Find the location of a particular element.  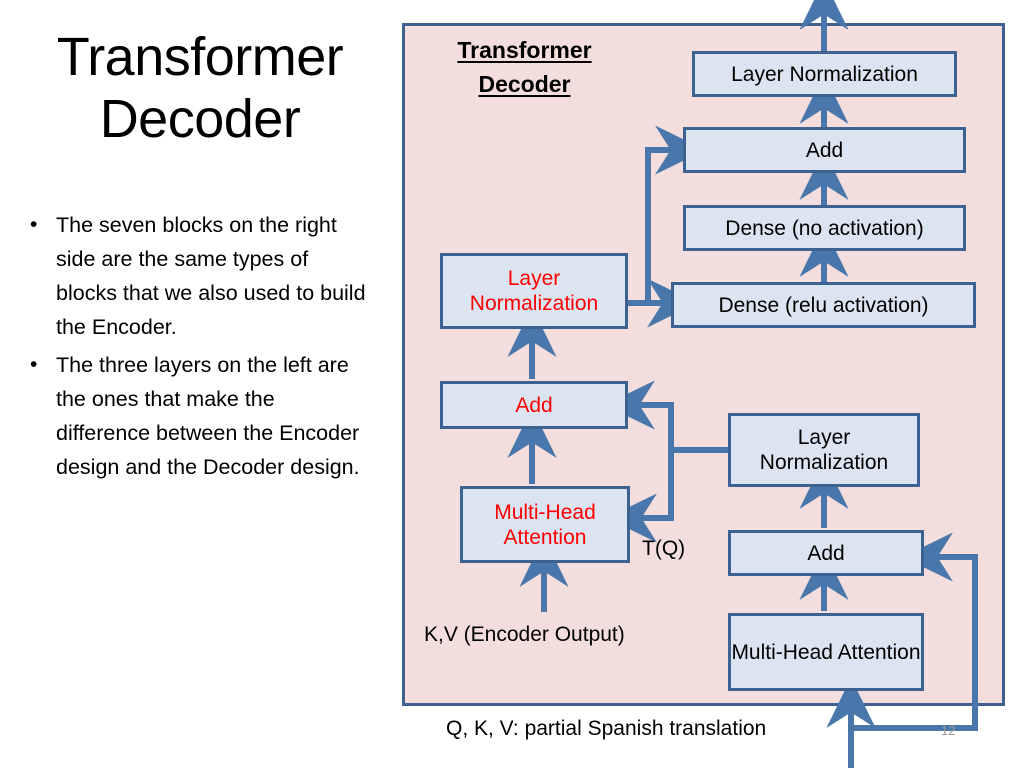

block-layer-normalization-middle: Layer Normalization is located at coordinates (824, 450).